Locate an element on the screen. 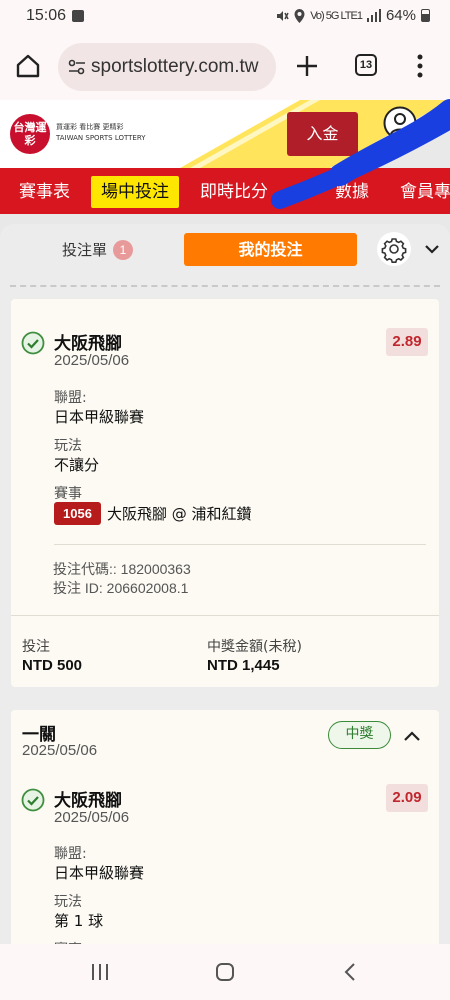 The height and width of the screenshot is (1000, 450). browser-toolbar: sportslottery.com.tw 13 is located at coordinates (225, 67).